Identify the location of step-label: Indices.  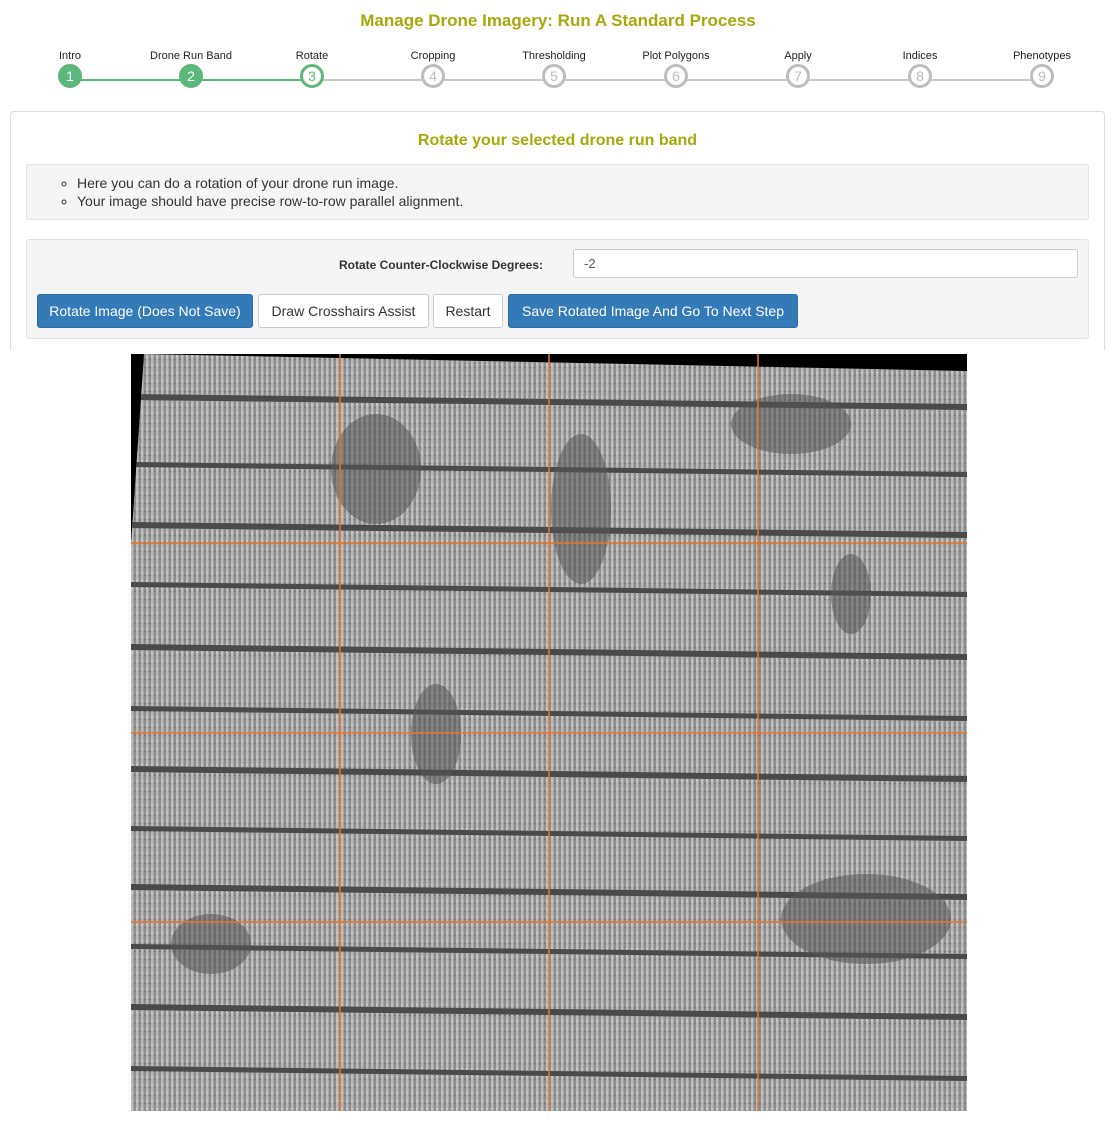
(920, 56).